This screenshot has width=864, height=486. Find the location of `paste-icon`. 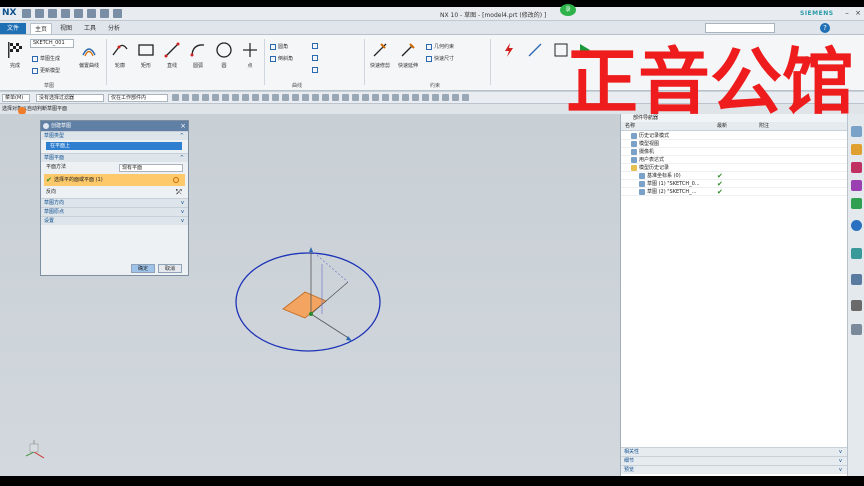

paste-icon is located at coordinates (91, 13).